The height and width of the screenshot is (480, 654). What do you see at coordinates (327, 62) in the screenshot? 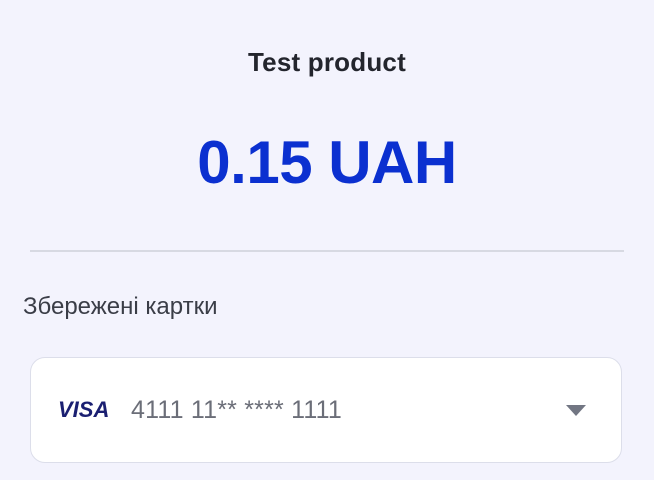
I see `product-title: Test product` at bounding box center [327, 62].